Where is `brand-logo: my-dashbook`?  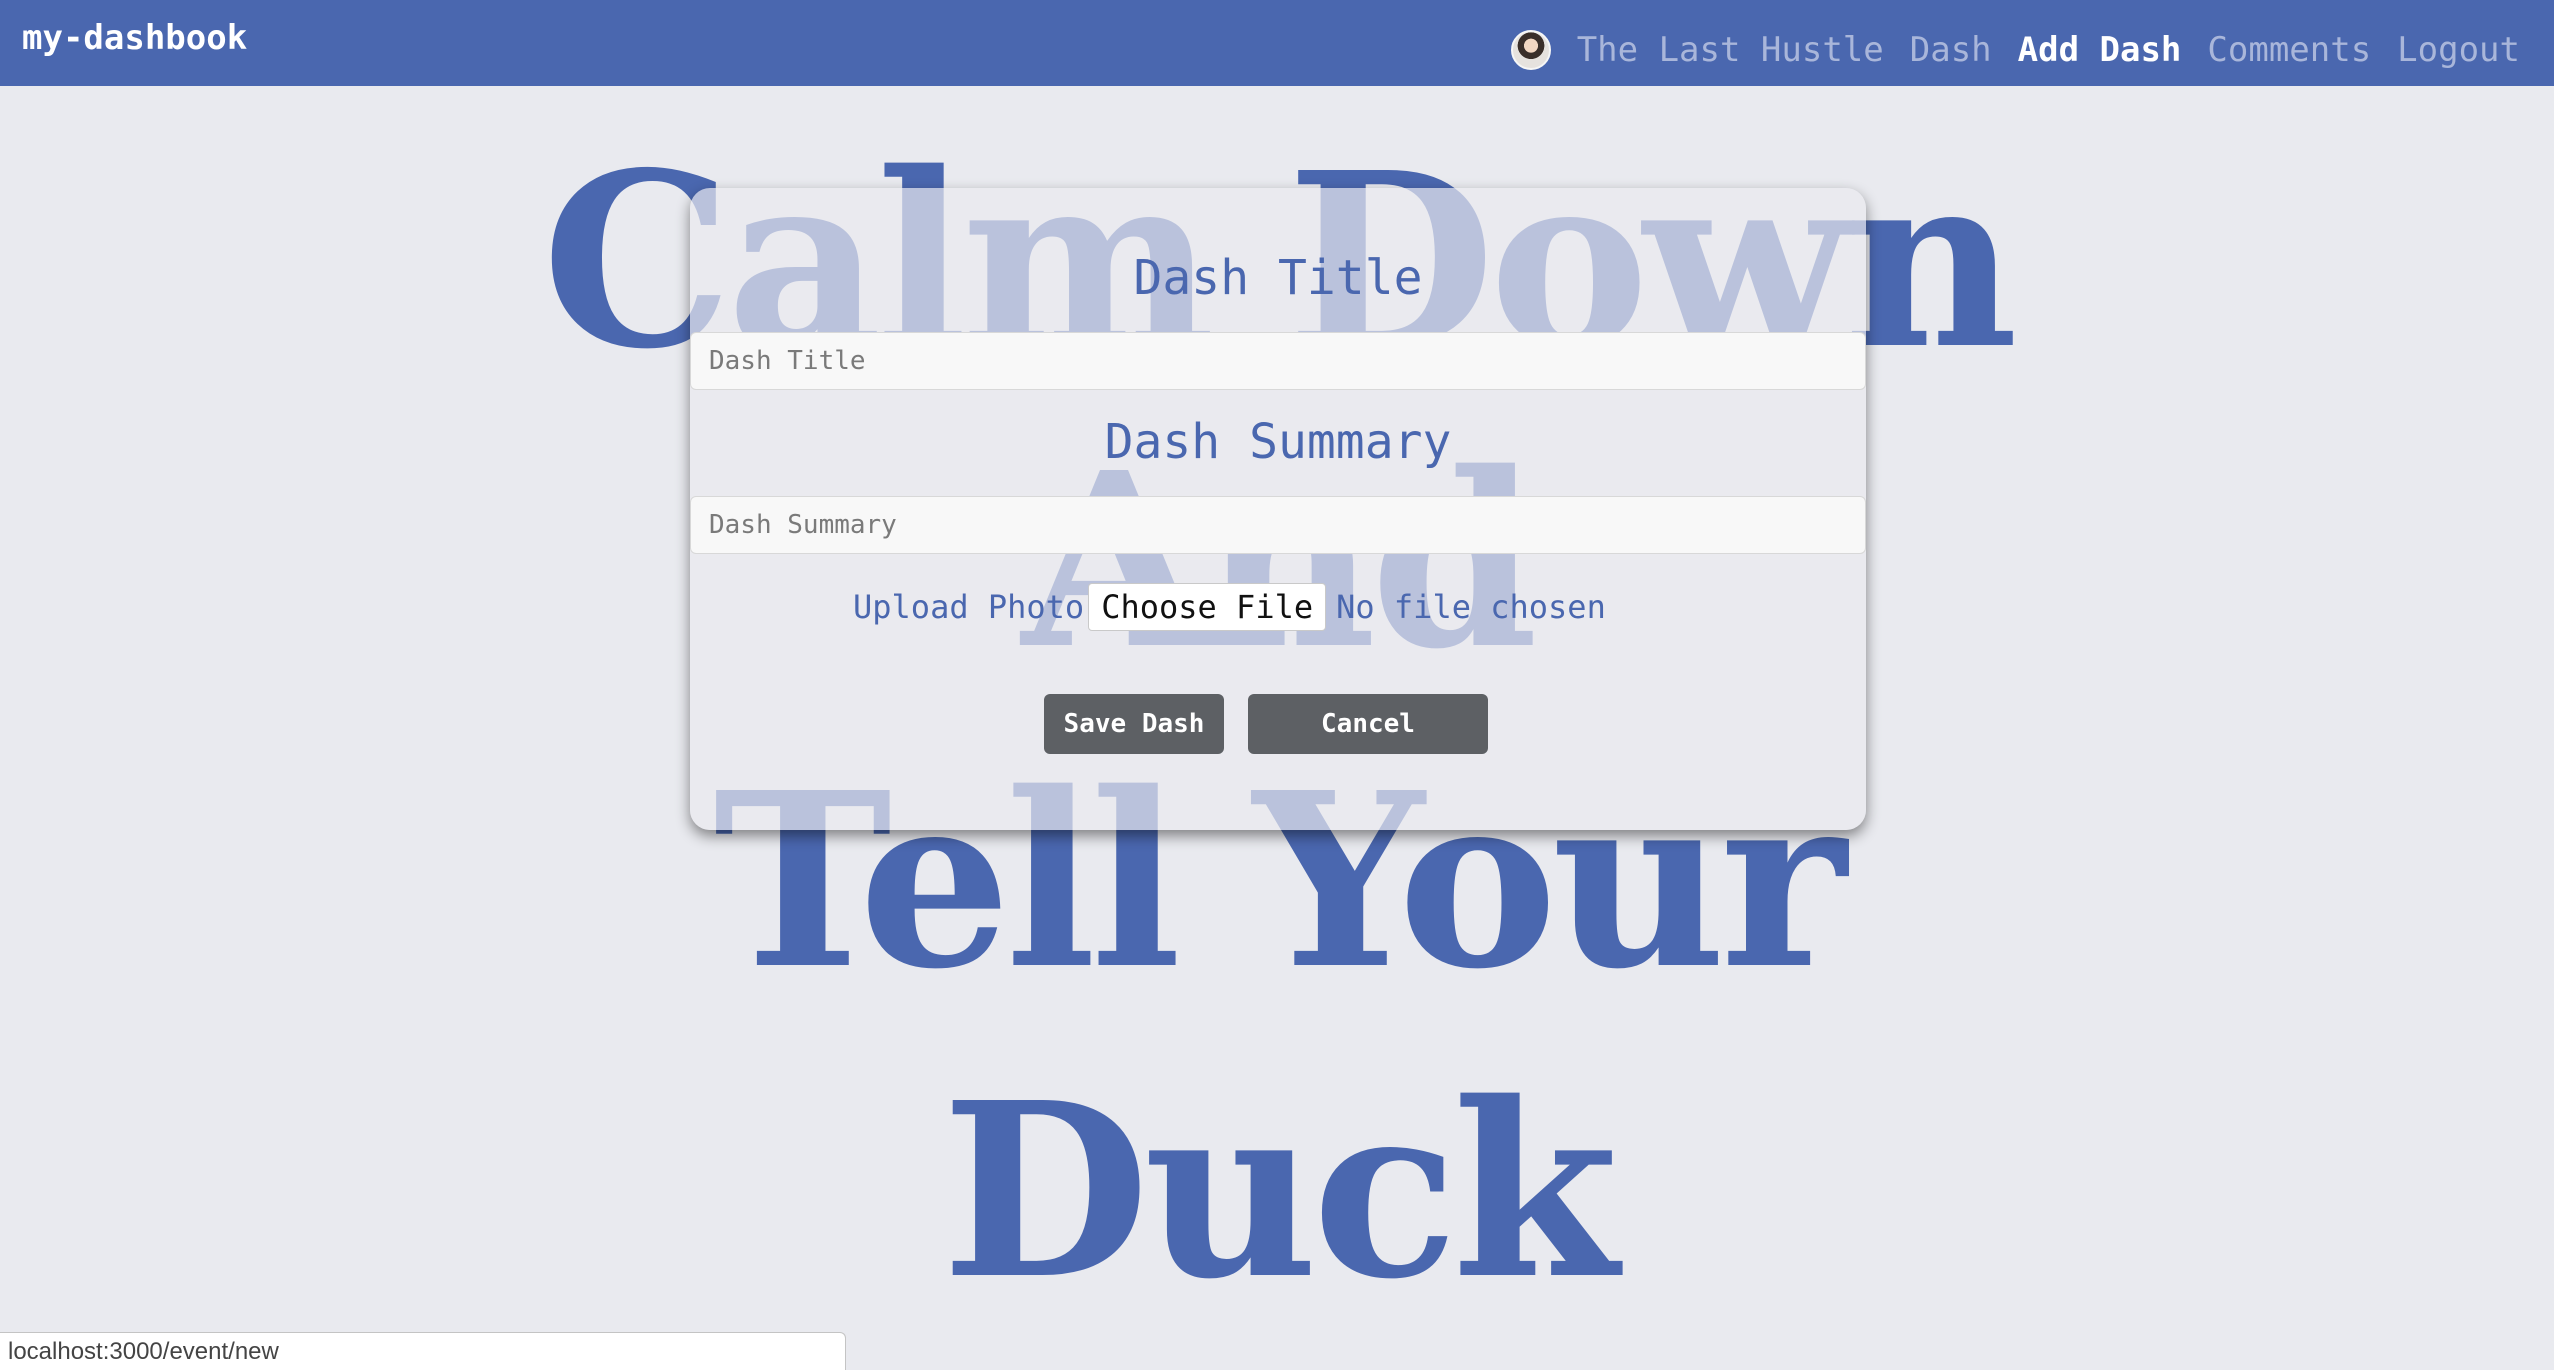
brand-logo: my-dashbook is located at coordinates (134, 38).